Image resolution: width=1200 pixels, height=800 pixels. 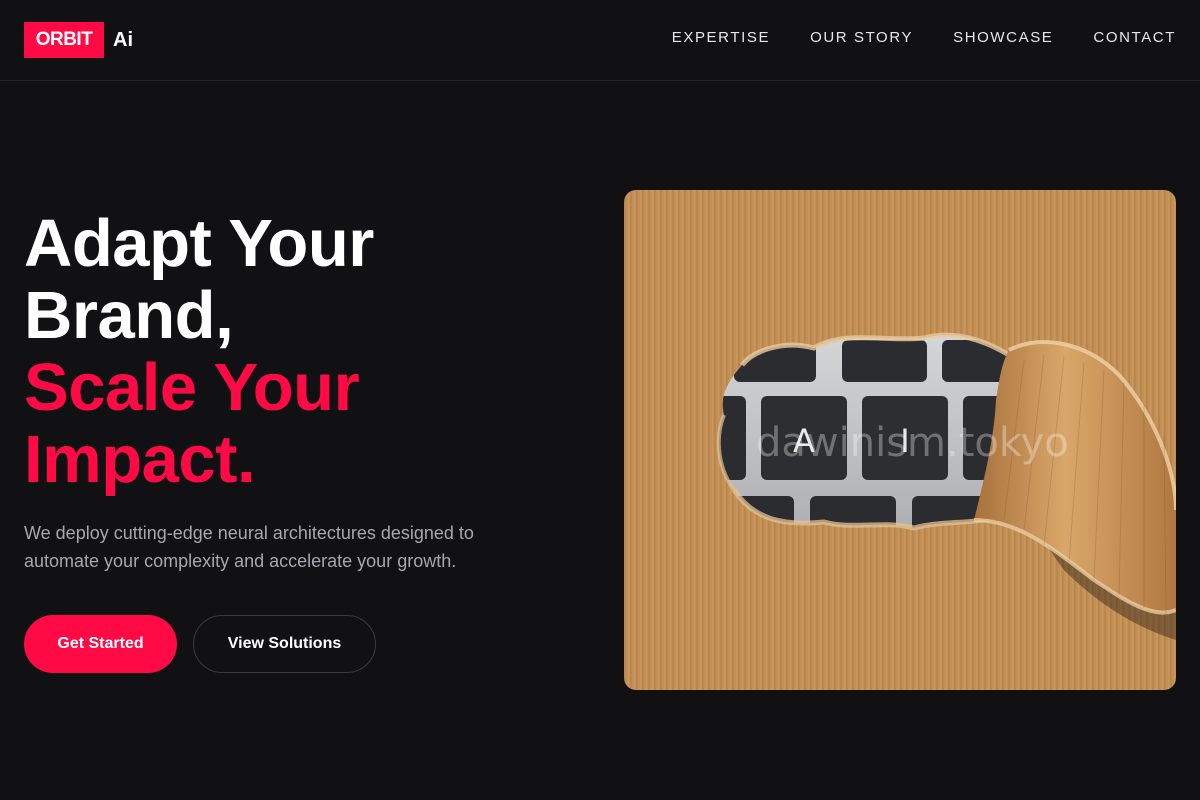 I want to click on brand-logo: ORBIT Ai, so click(x=78, y=40).